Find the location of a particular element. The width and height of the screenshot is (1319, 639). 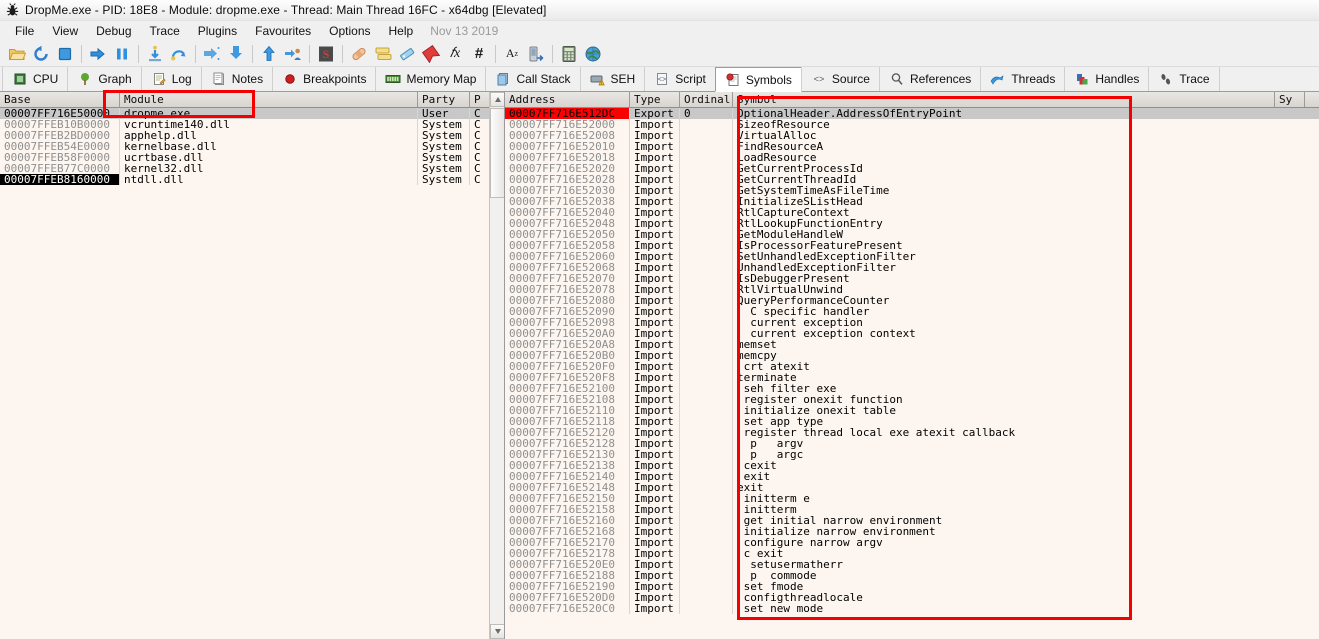

globe-icon is located at coordinates (593, 54).